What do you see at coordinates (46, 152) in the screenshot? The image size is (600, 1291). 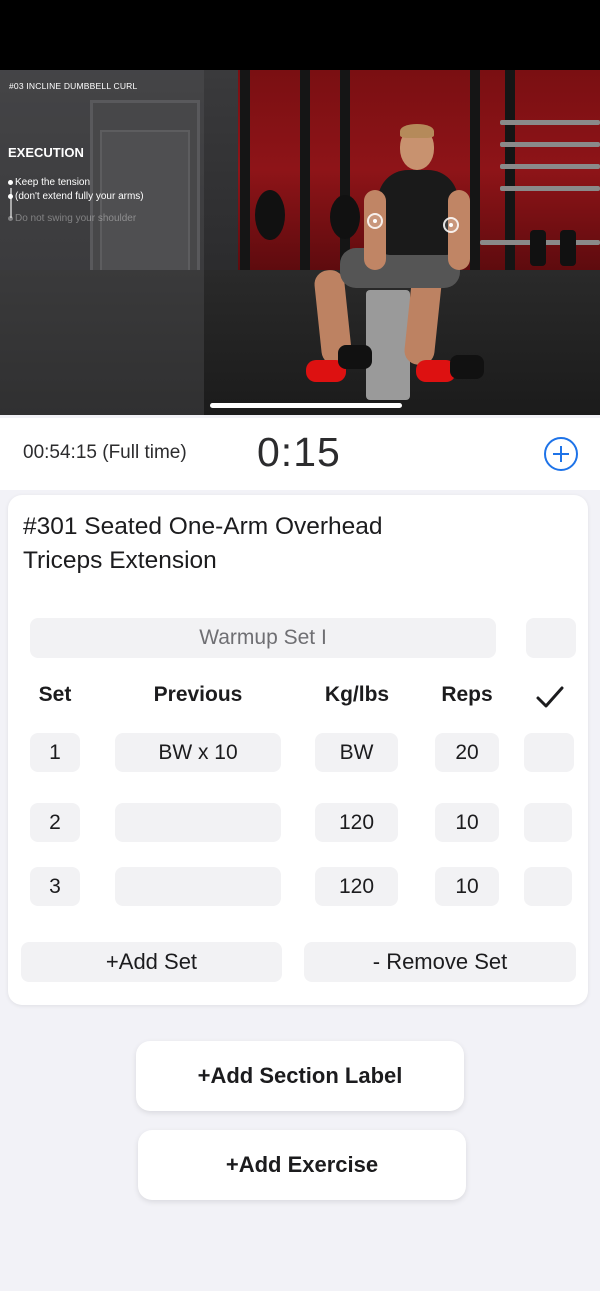 I see `execution-heading: EXECUTION` at bounding box center [46, 152].